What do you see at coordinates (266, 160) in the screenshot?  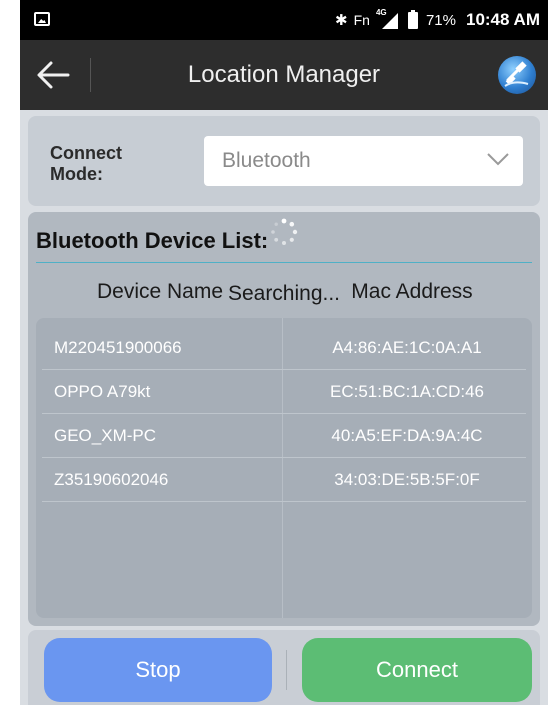 I see `connect-mode-value: Bluetooth` at bounding box center [266, 160].